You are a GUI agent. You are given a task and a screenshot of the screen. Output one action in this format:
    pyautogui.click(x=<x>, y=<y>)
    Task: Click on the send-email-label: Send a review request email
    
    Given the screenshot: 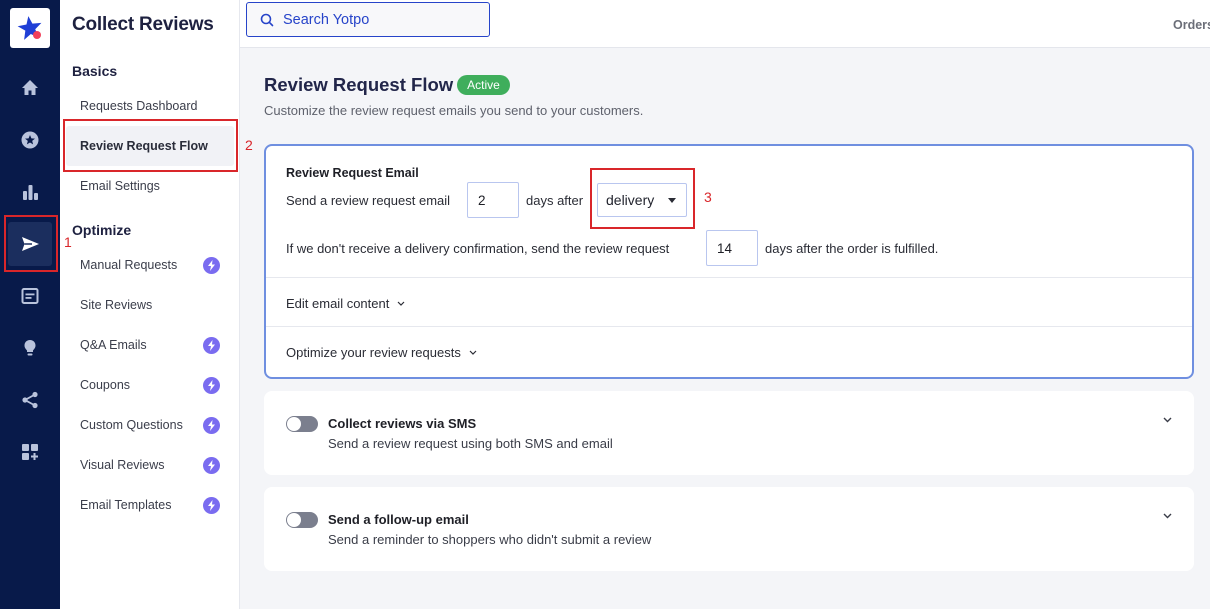 What is the action you would take?
    pyautogui.click(x=368, y=200)
    